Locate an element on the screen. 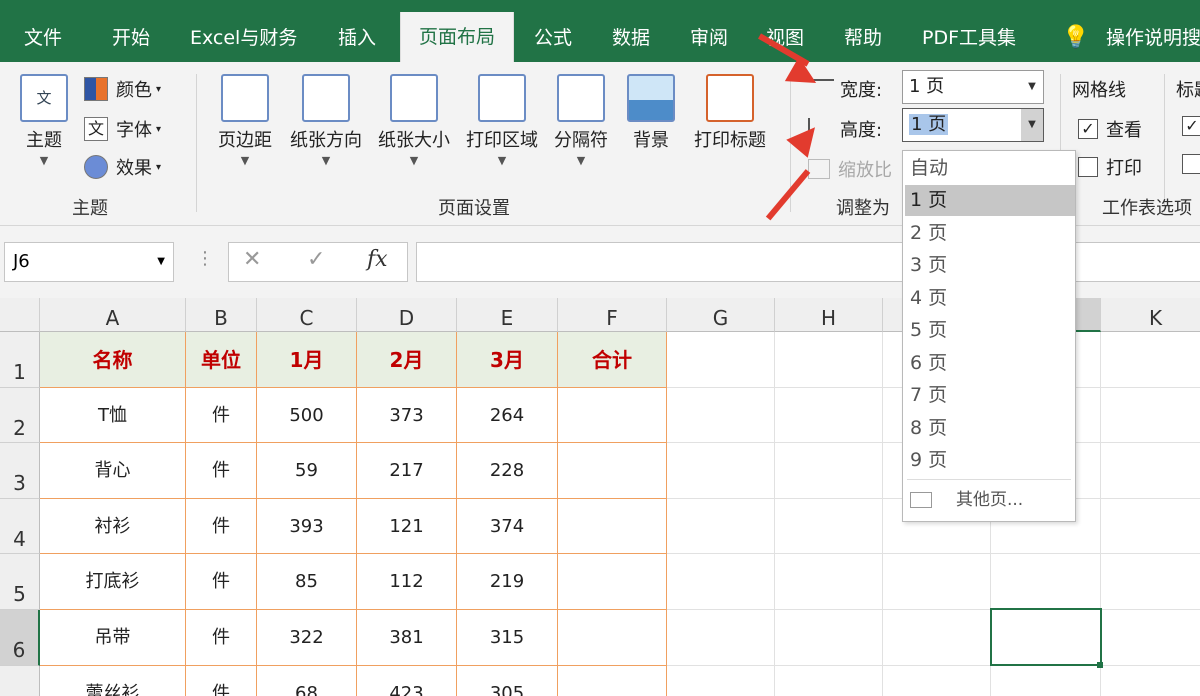  dropdown-option-9-pages: 9 页 is located at coordinates (990, 460).